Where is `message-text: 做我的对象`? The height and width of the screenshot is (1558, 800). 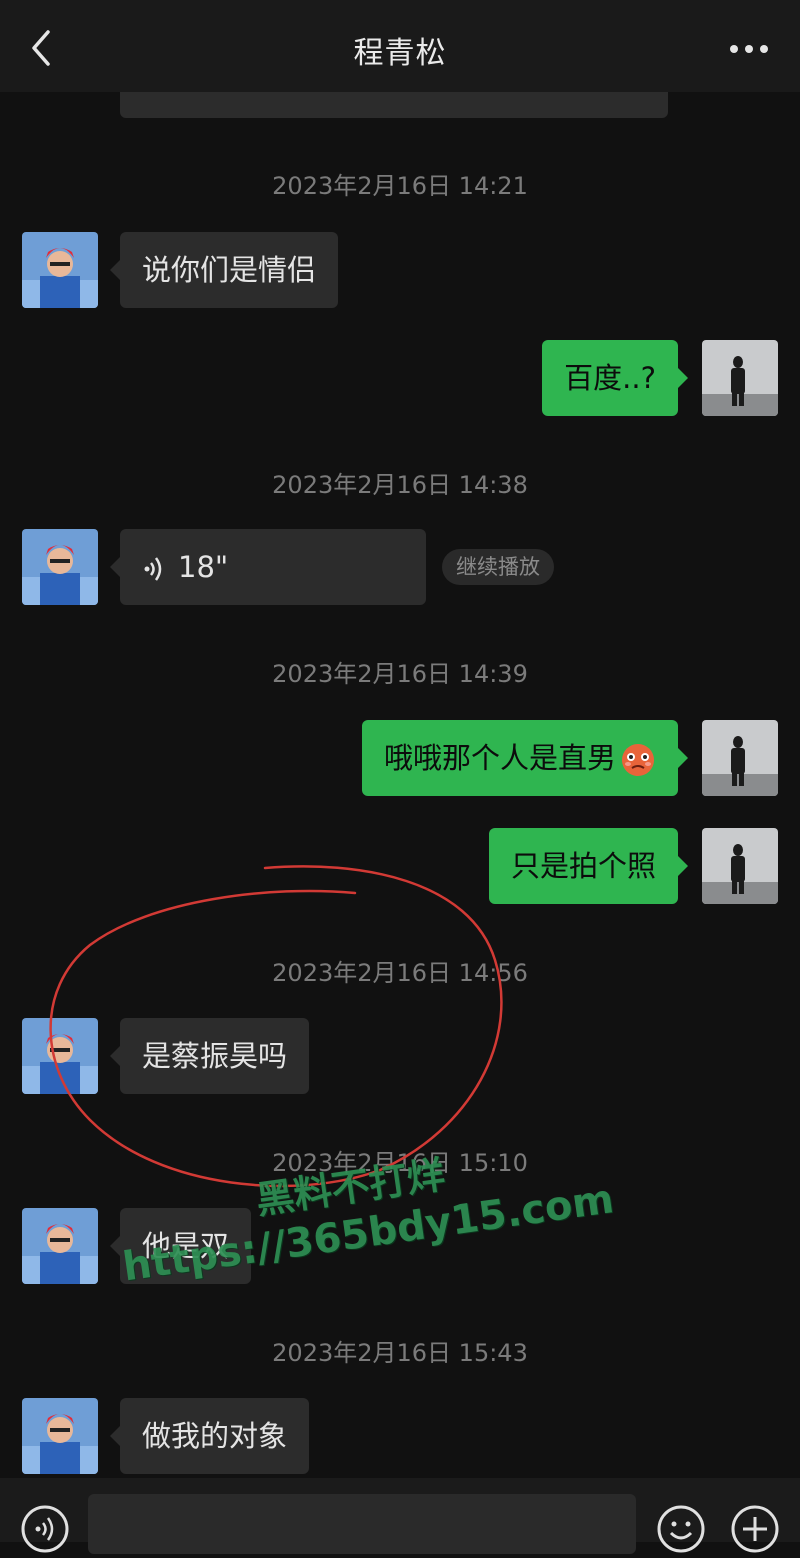
message-text: 做我的对象 is located at coordinates (215, 1436).